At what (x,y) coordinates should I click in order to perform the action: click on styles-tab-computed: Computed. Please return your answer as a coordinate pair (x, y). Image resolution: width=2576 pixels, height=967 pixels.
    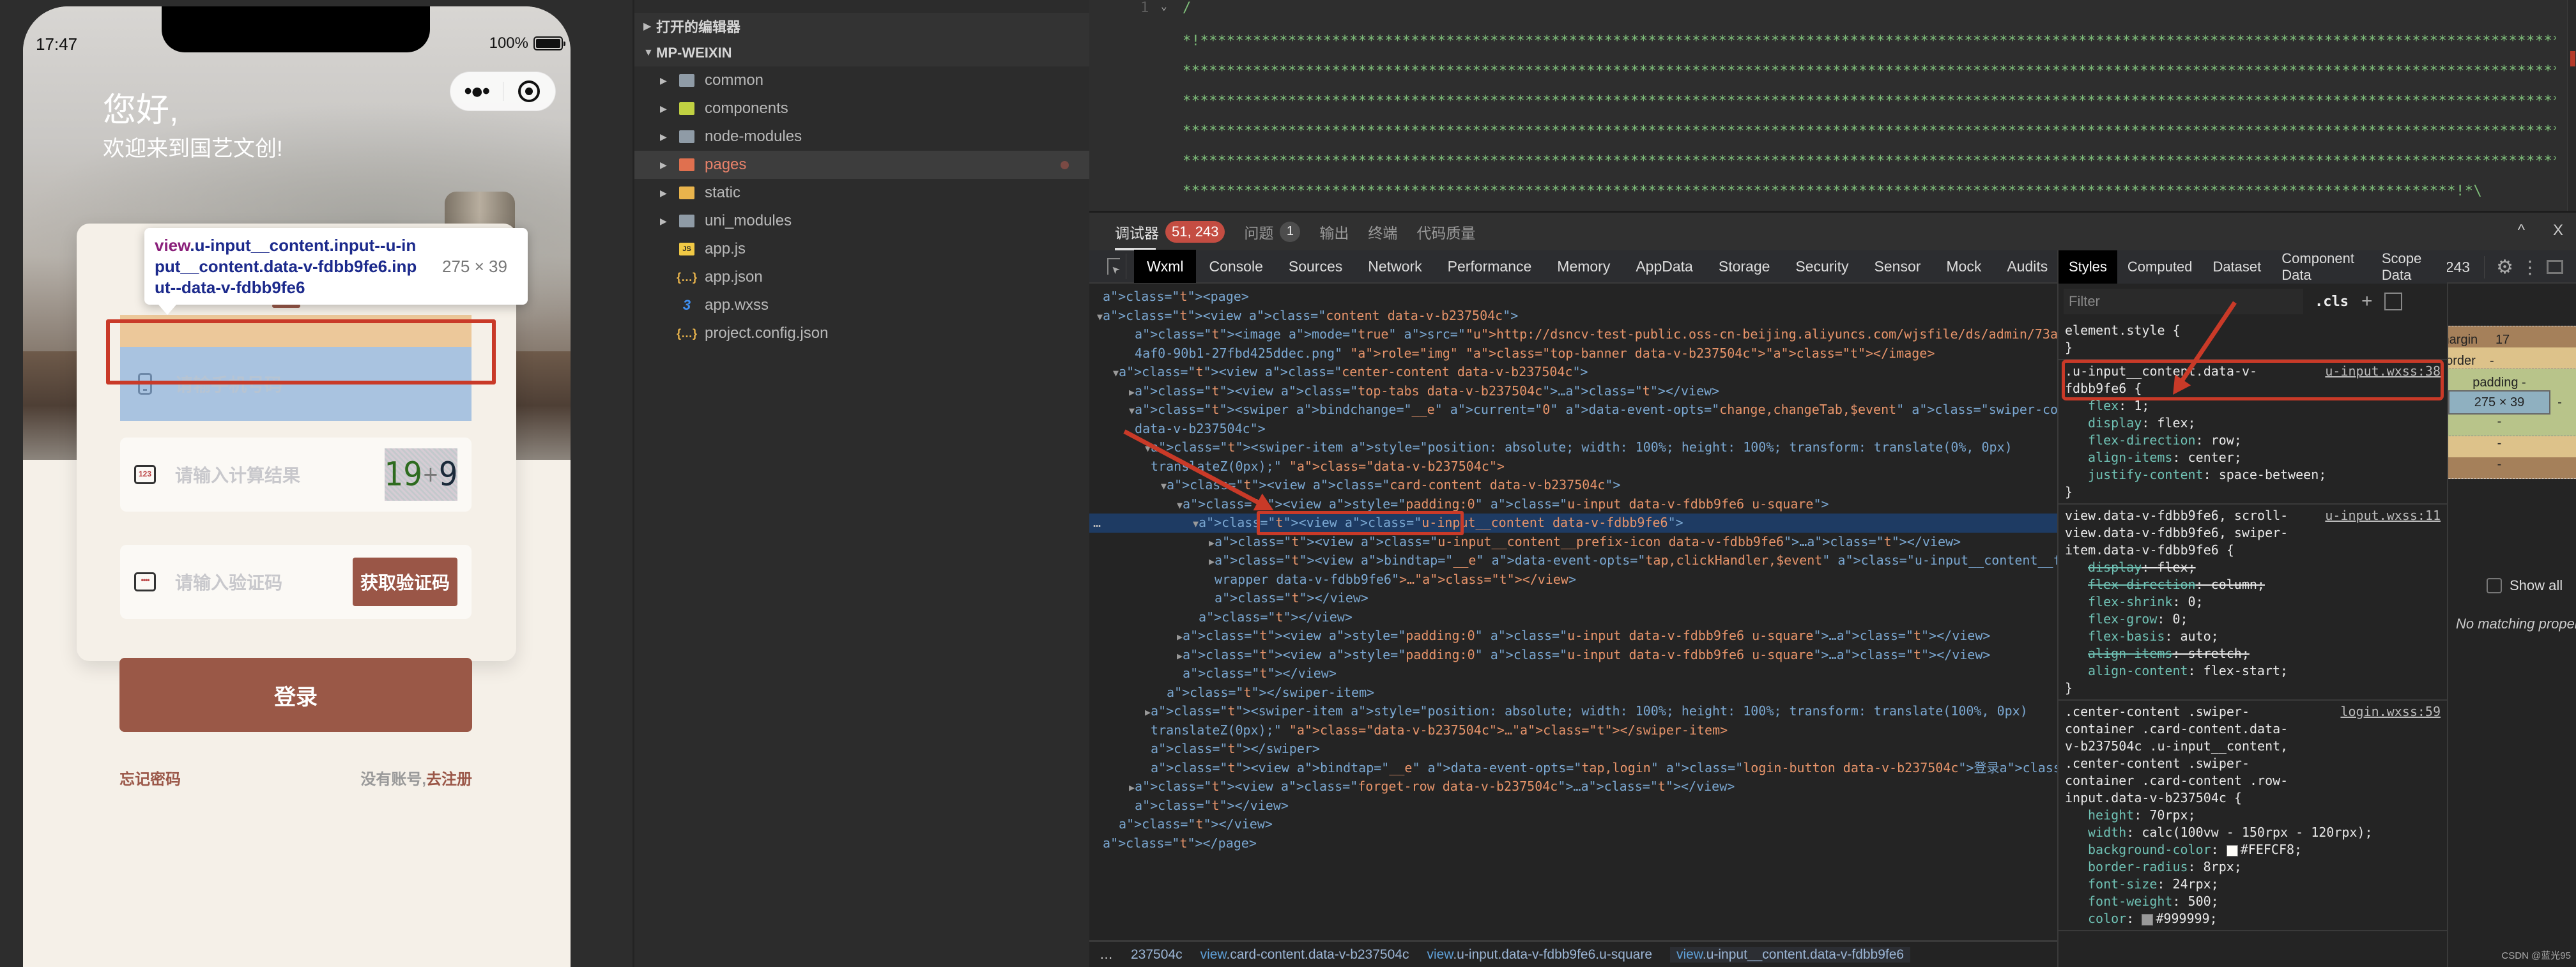
    Looking at the image, I should click on (2160, 267).